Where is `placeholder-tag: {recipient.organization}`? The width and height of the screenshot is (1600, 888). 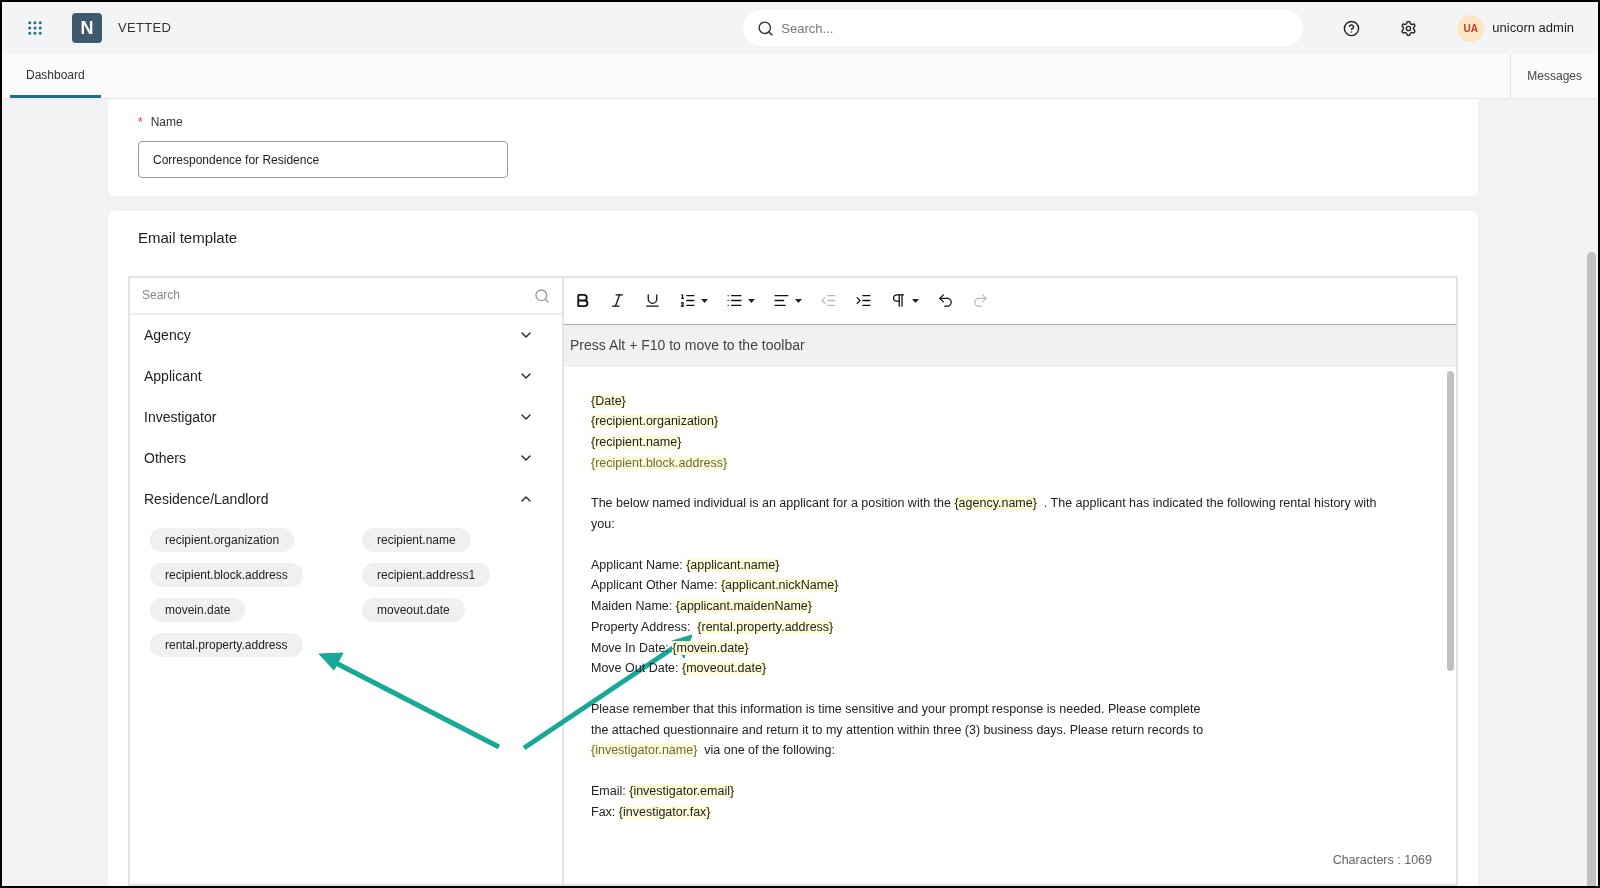 placeholder-tag: {recipient.organization} is located at coordinates (655, 421).